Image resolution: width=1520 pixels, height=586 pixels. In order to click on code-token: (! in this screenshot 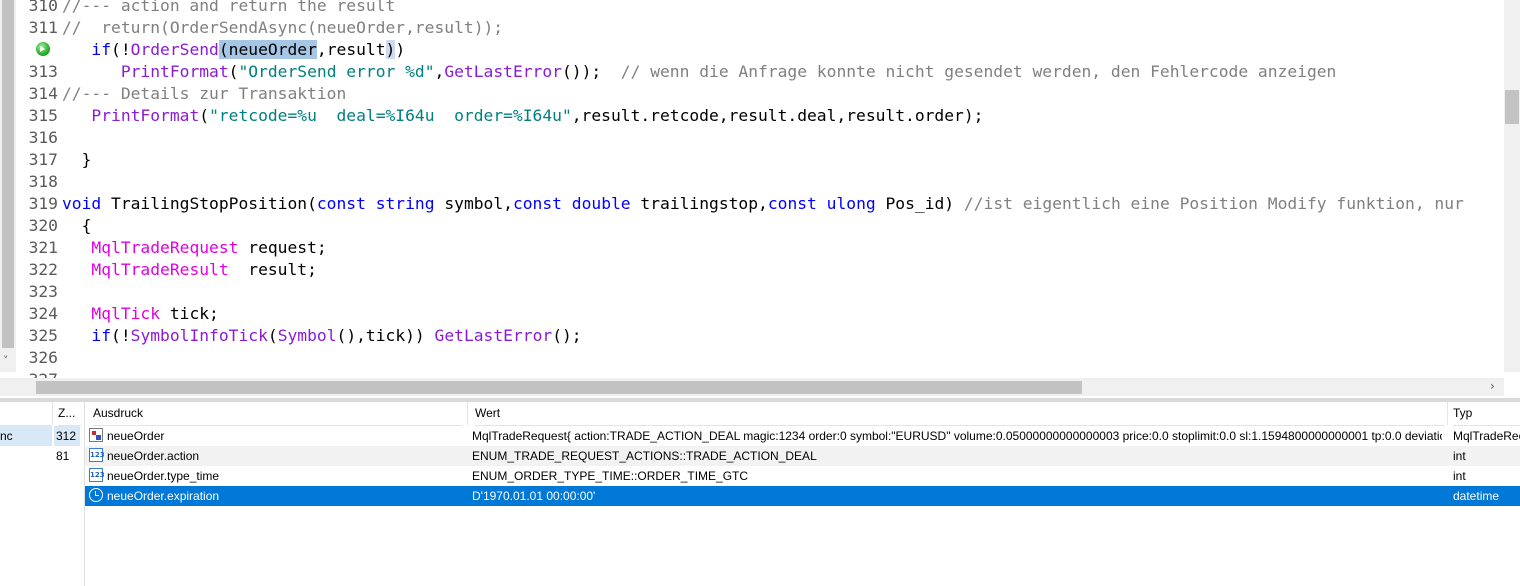, I will do `click(121, 49)`.